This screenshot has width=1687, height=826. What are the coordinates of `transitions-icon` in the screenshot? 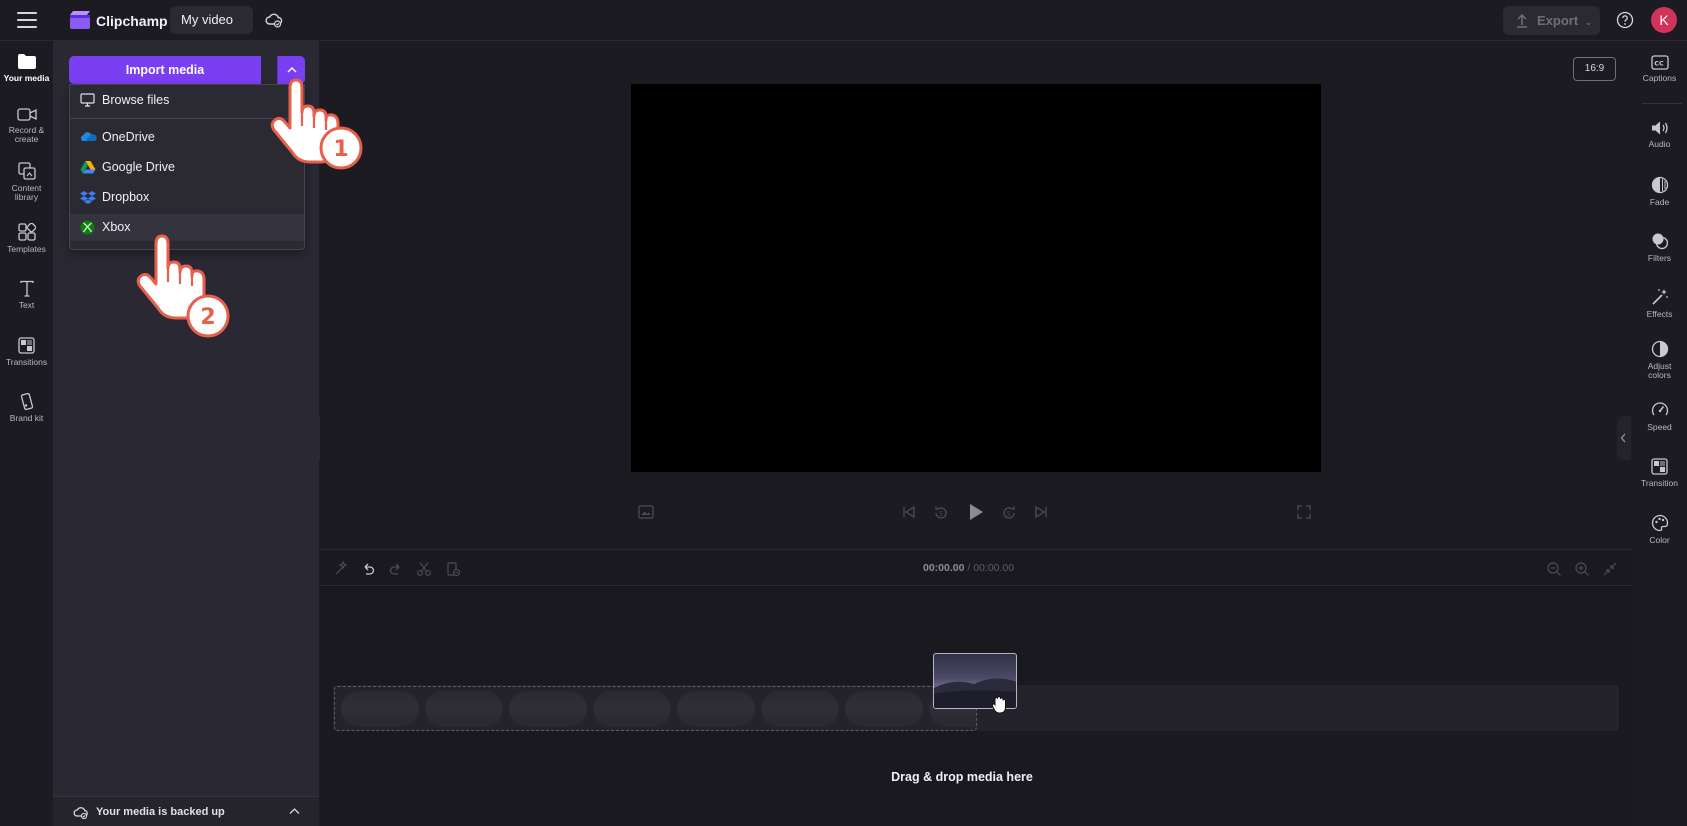 It's located at (26, 345).